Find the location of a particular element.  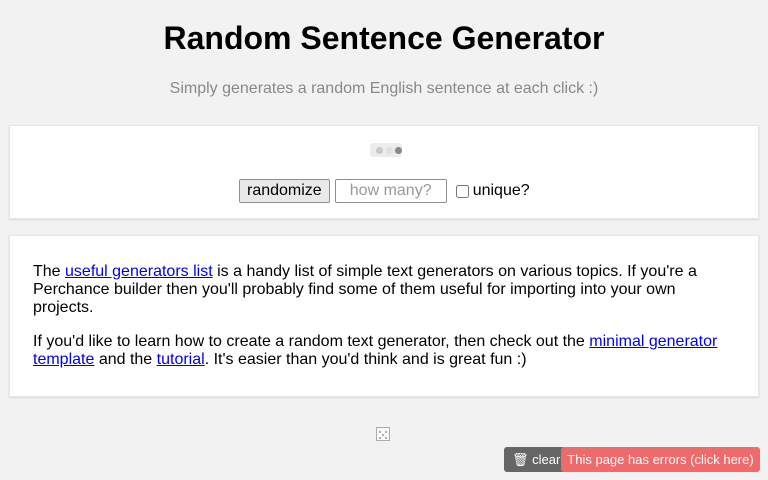

errors-button: This page has errors (click here) is located at coordinates (660, 459).